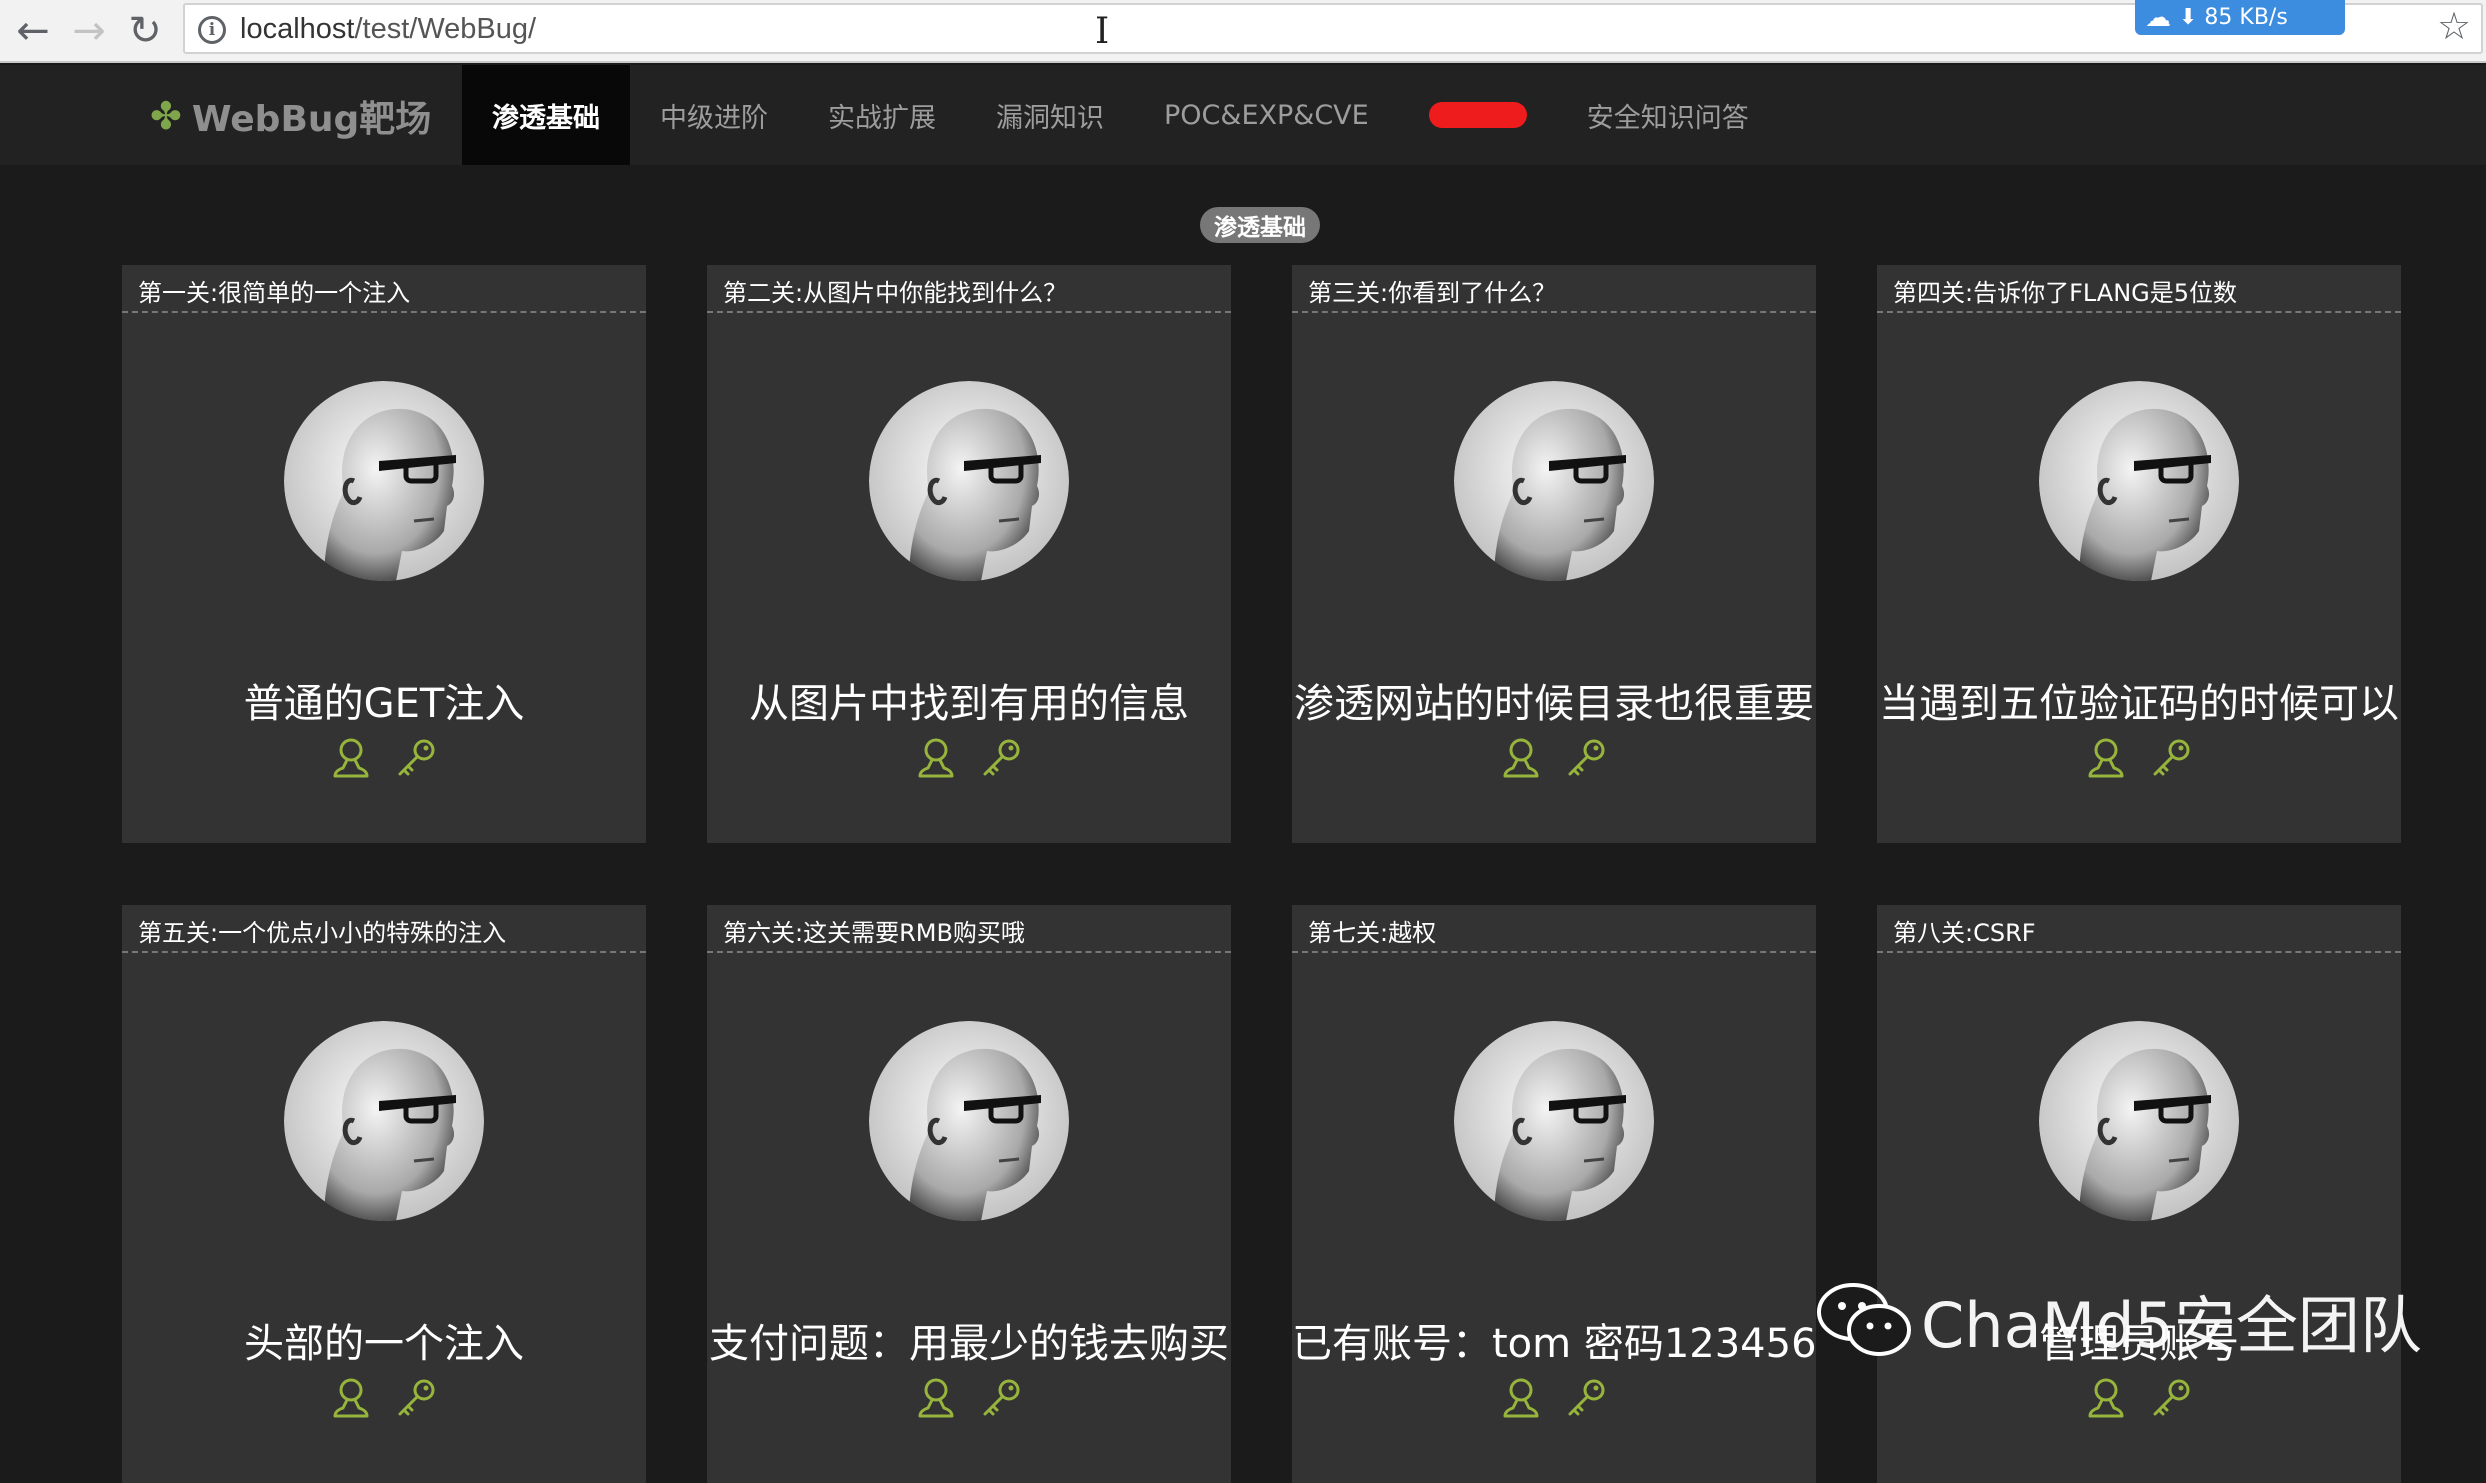 The height and width of the screenshot is (1483, 2486). Describe the element at coordinates (1554, 700) in the screenshot. I see `card-title: 渗透网站的时候目录也很重要` at that location.